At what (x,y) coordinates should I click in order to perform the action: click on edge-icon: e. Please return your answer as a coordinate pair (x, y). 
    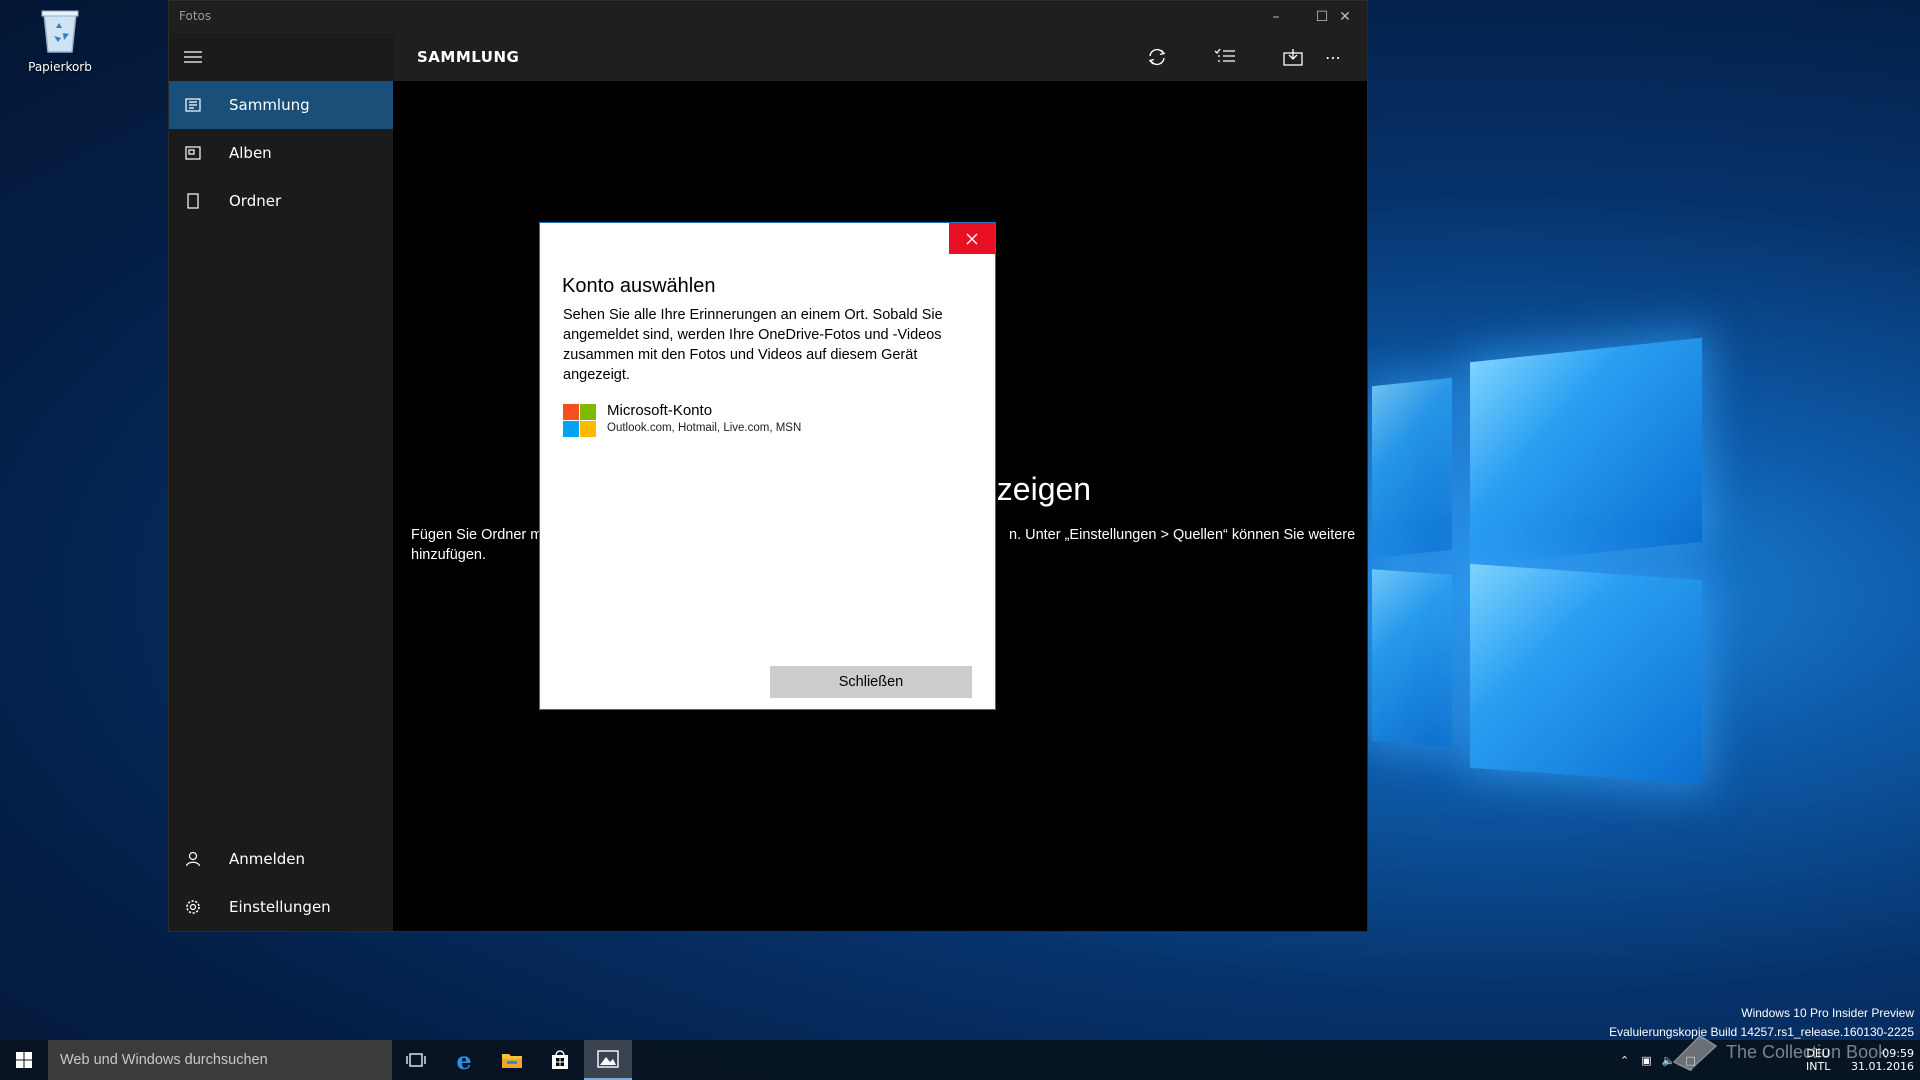
    Looking at the image, I should click on (464, 1060).